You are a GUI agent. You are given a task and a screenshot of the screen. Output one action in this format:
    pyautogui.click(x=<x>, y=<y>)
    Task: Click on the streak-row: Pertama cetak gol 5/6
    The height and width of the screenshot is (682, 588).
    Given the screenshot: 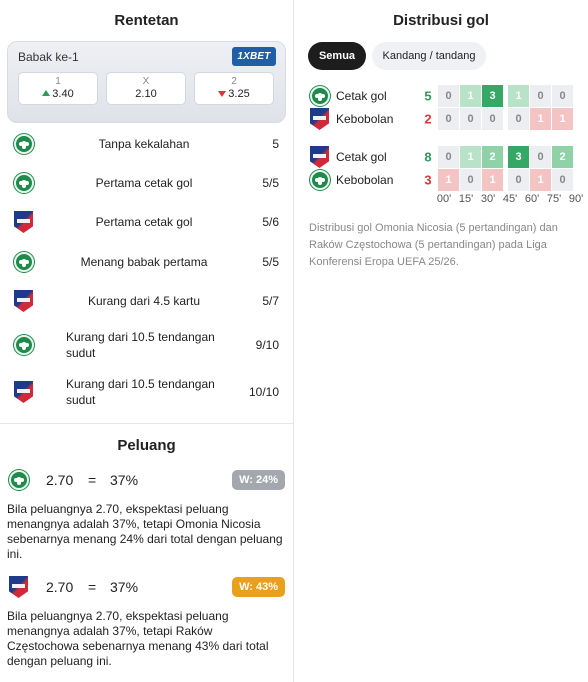 What is the action you would take?
    pyautogui.click(x=146, y=222)
    